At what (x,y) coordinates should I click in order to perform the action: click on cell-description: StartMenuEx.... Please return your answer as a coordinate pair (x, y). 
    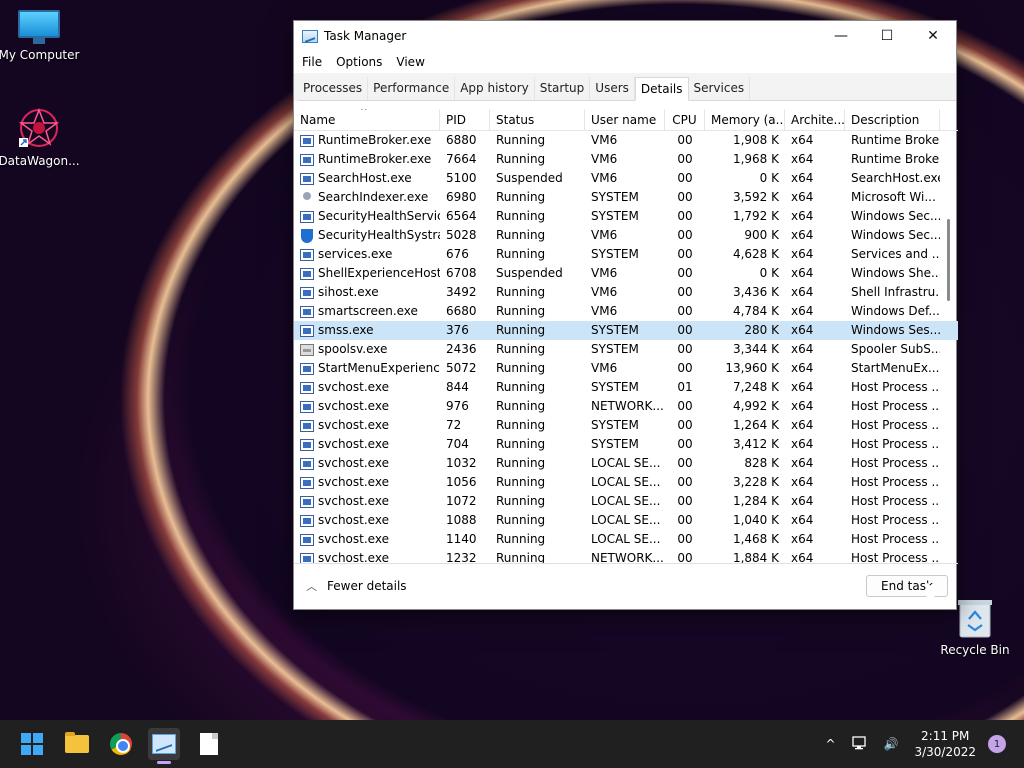
    Looking at the image, I should click on (895, 368).